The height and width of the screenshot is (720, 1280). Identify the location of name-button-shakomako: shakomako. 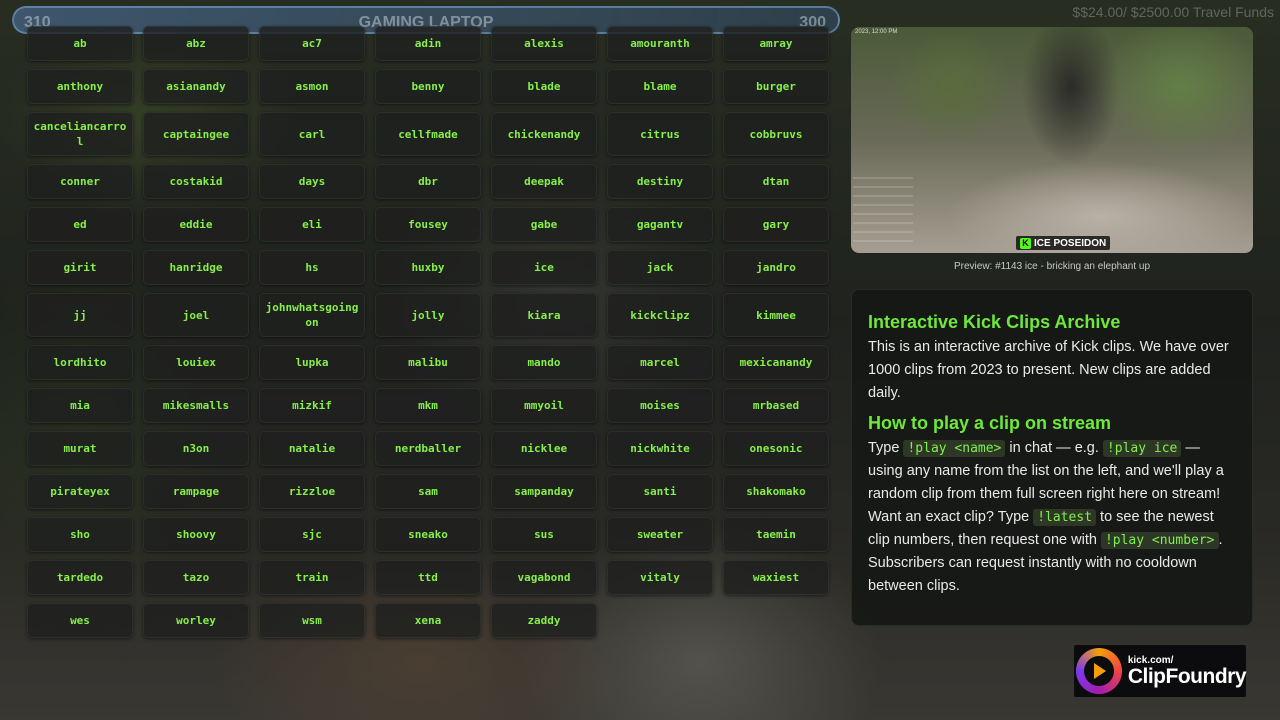
(776, 491).